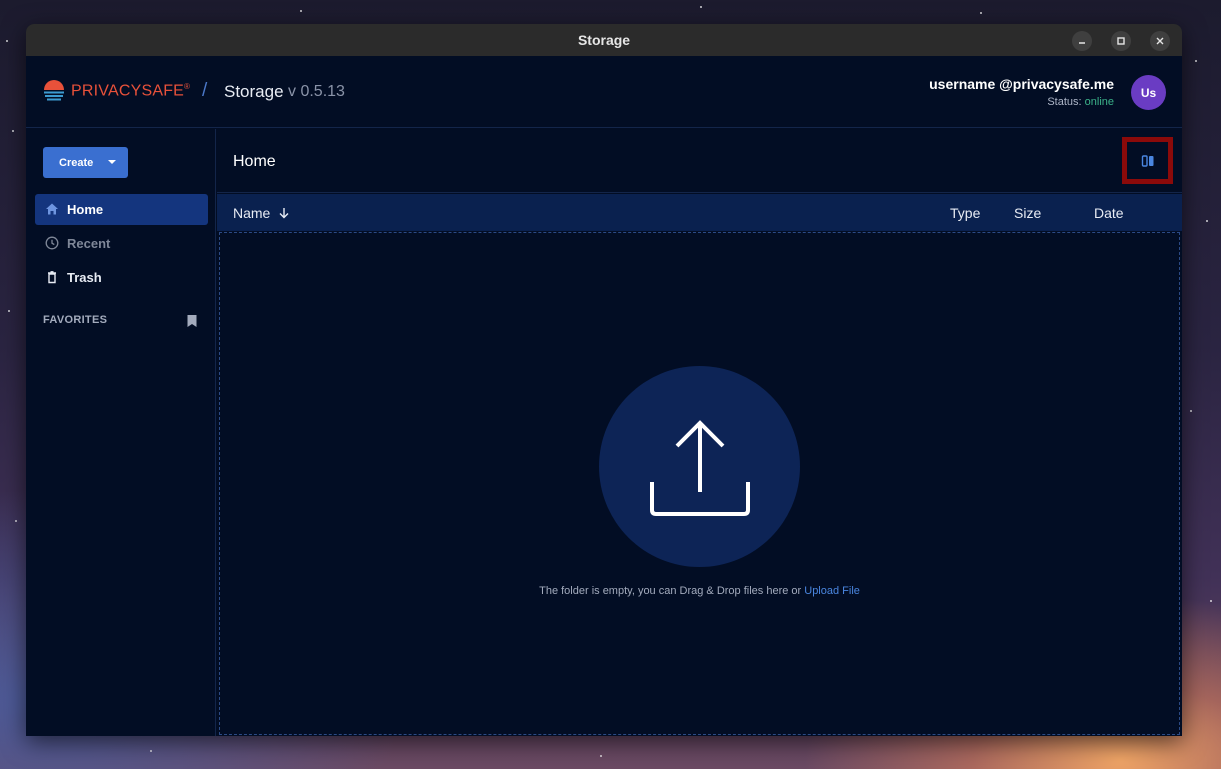 The width and height of the screenshot is (1221, 769). I want to click on column-header-type: Type, so click(965, 213).